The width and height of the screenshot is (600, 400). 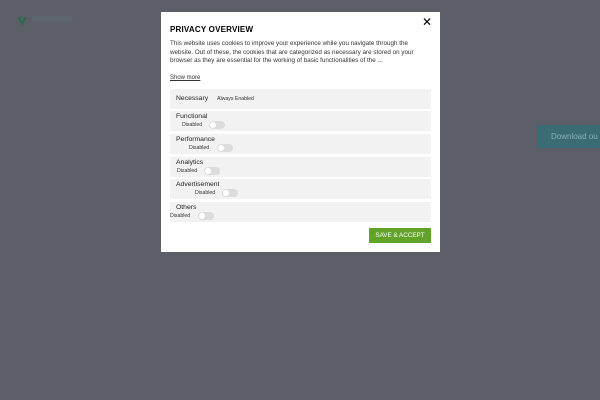 What do you see at coordinates (192, 98) in the screenshot?
I see `category-label: Necessary` at bounding box center [192, 98].